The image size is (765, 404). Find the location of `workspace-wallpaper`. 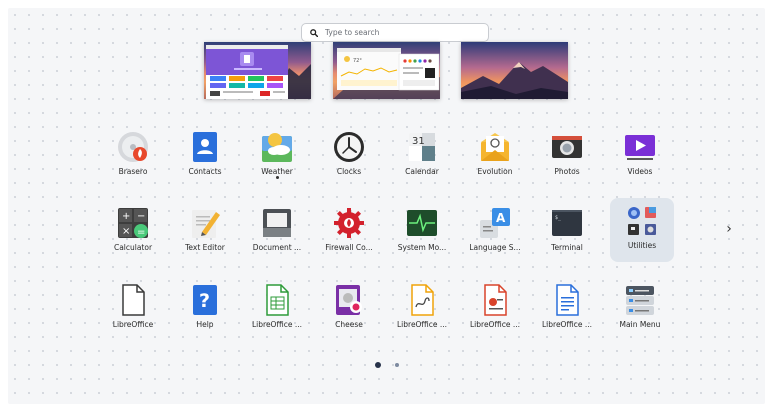

workspace-wallpaper is located at coordinates (514, 70).